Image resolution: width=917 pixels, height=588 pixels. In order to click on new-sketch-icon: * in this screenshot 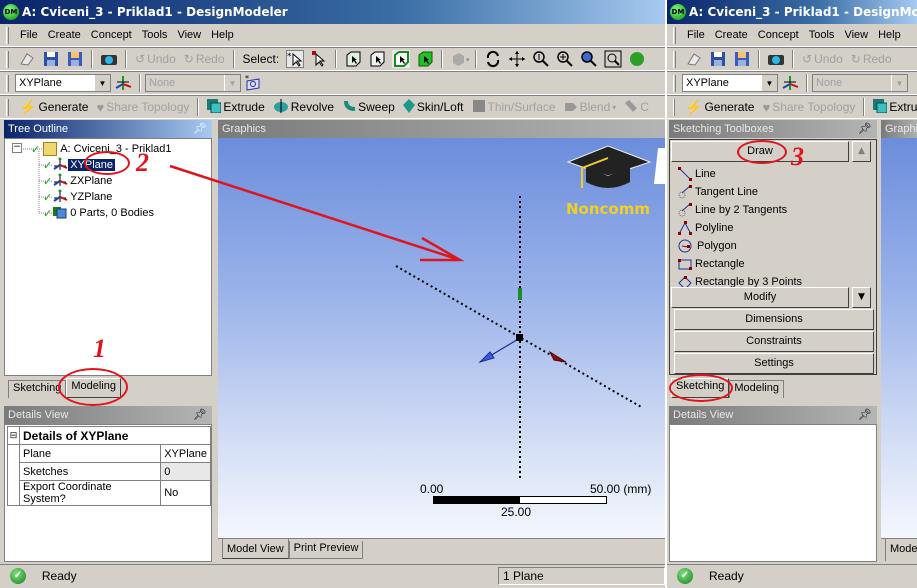, I will do `click(253, 83)`.